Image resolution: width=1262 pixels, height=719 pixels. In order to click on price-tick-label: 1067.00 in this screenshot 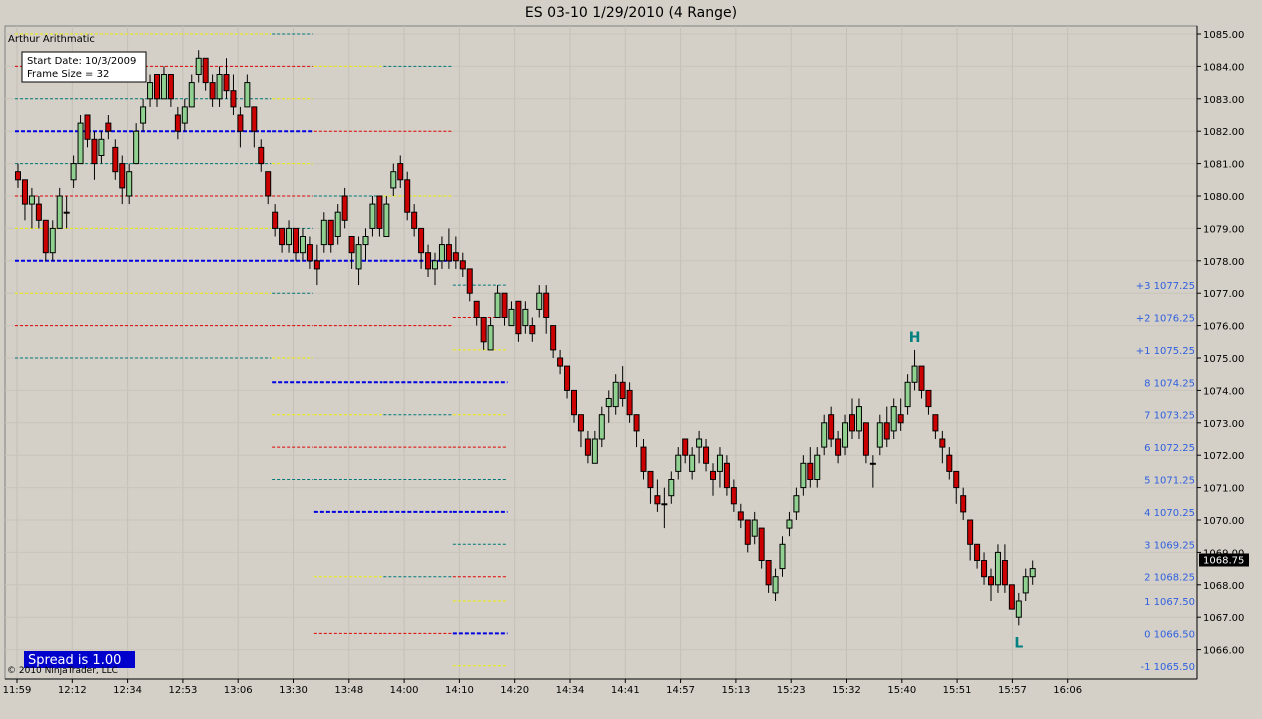, I will do `click(1223, 618)`.